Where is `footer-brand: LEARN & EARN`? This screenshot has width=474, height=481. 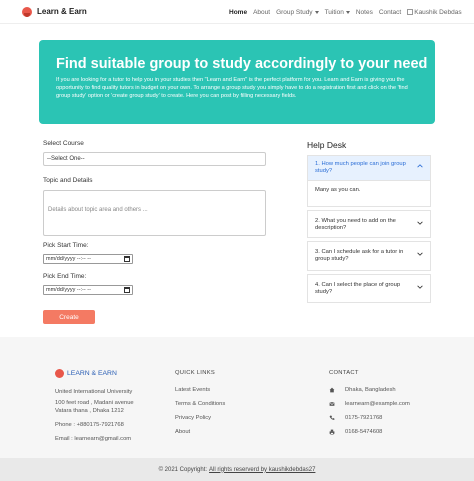
footer-brand: LEARN & EARN is located at coordinates (94, 373).